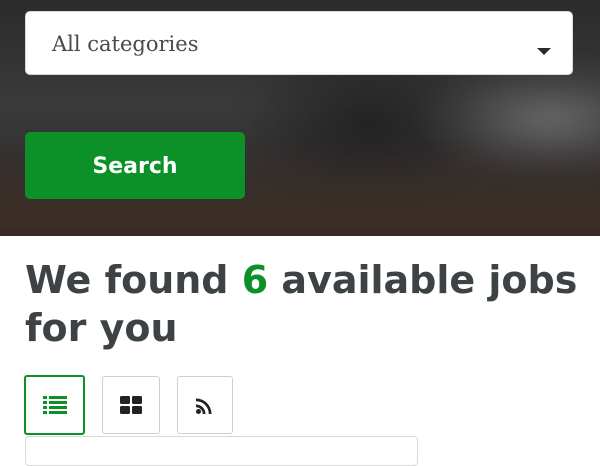 This screenshot has height=466, width=600. I want to click on grid-view-button, so click(131, 405).